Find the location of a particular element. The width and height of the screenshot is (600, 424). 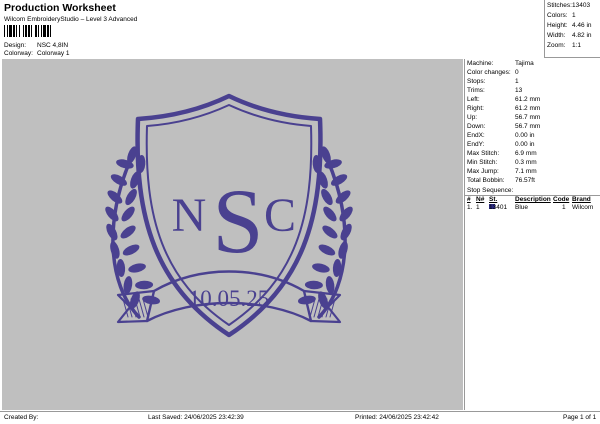

table-row: 1. 1 13401 Blue 1 Wilcom is located at coordinates (532, 208).